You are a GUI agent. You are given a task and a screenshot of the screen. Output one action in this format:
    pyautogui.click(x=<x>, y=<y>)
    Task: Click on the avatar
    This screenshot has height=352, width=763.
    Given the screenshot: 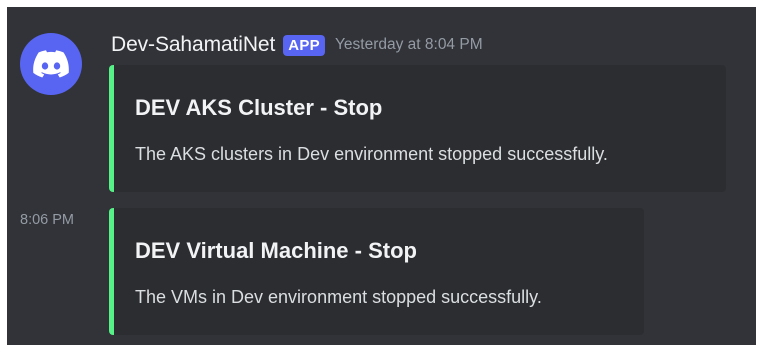 What is the action you would take?
    pyautogui.click(x=51, y=64)
    